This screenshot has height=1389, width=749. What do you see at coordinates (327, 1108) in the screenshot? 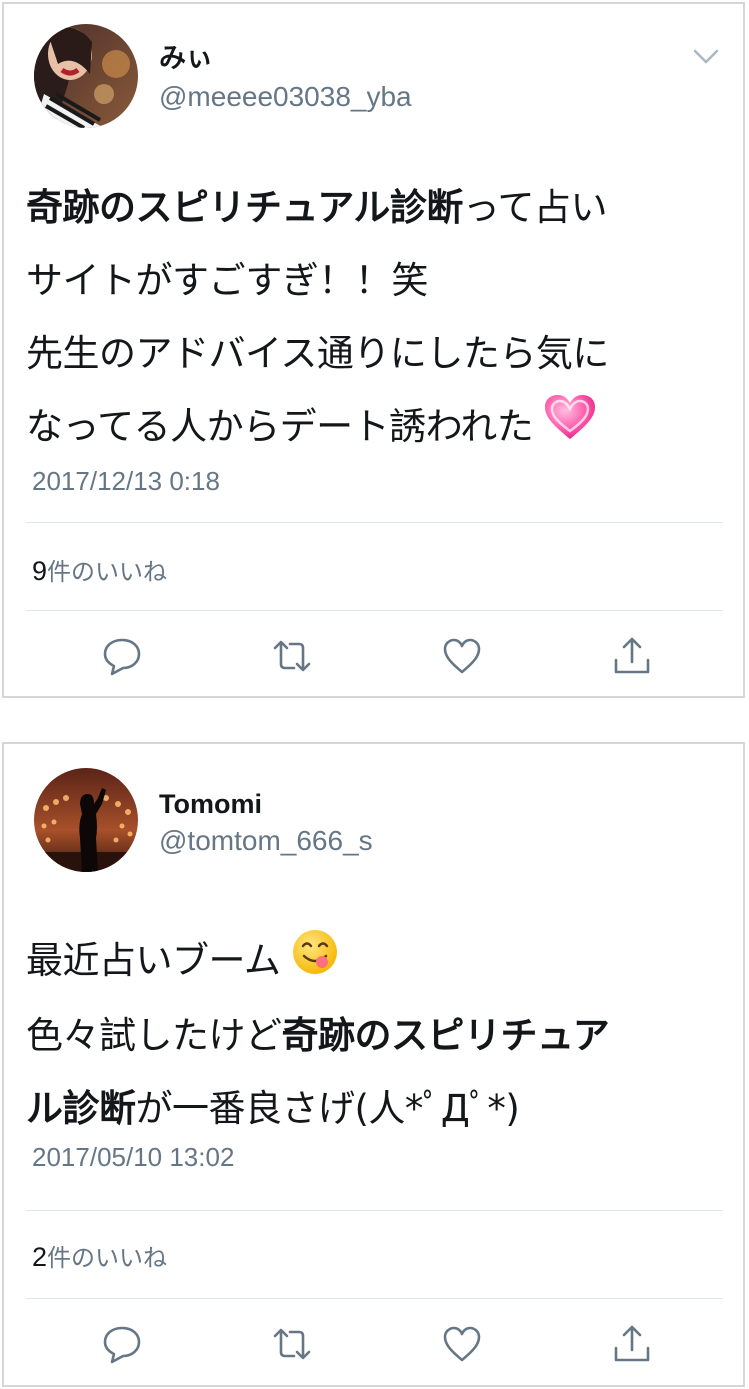
I see `tweet-text-segment: が一番良さげ(人*ﾟДﾟ*)` at bounding box center [327, 1108].